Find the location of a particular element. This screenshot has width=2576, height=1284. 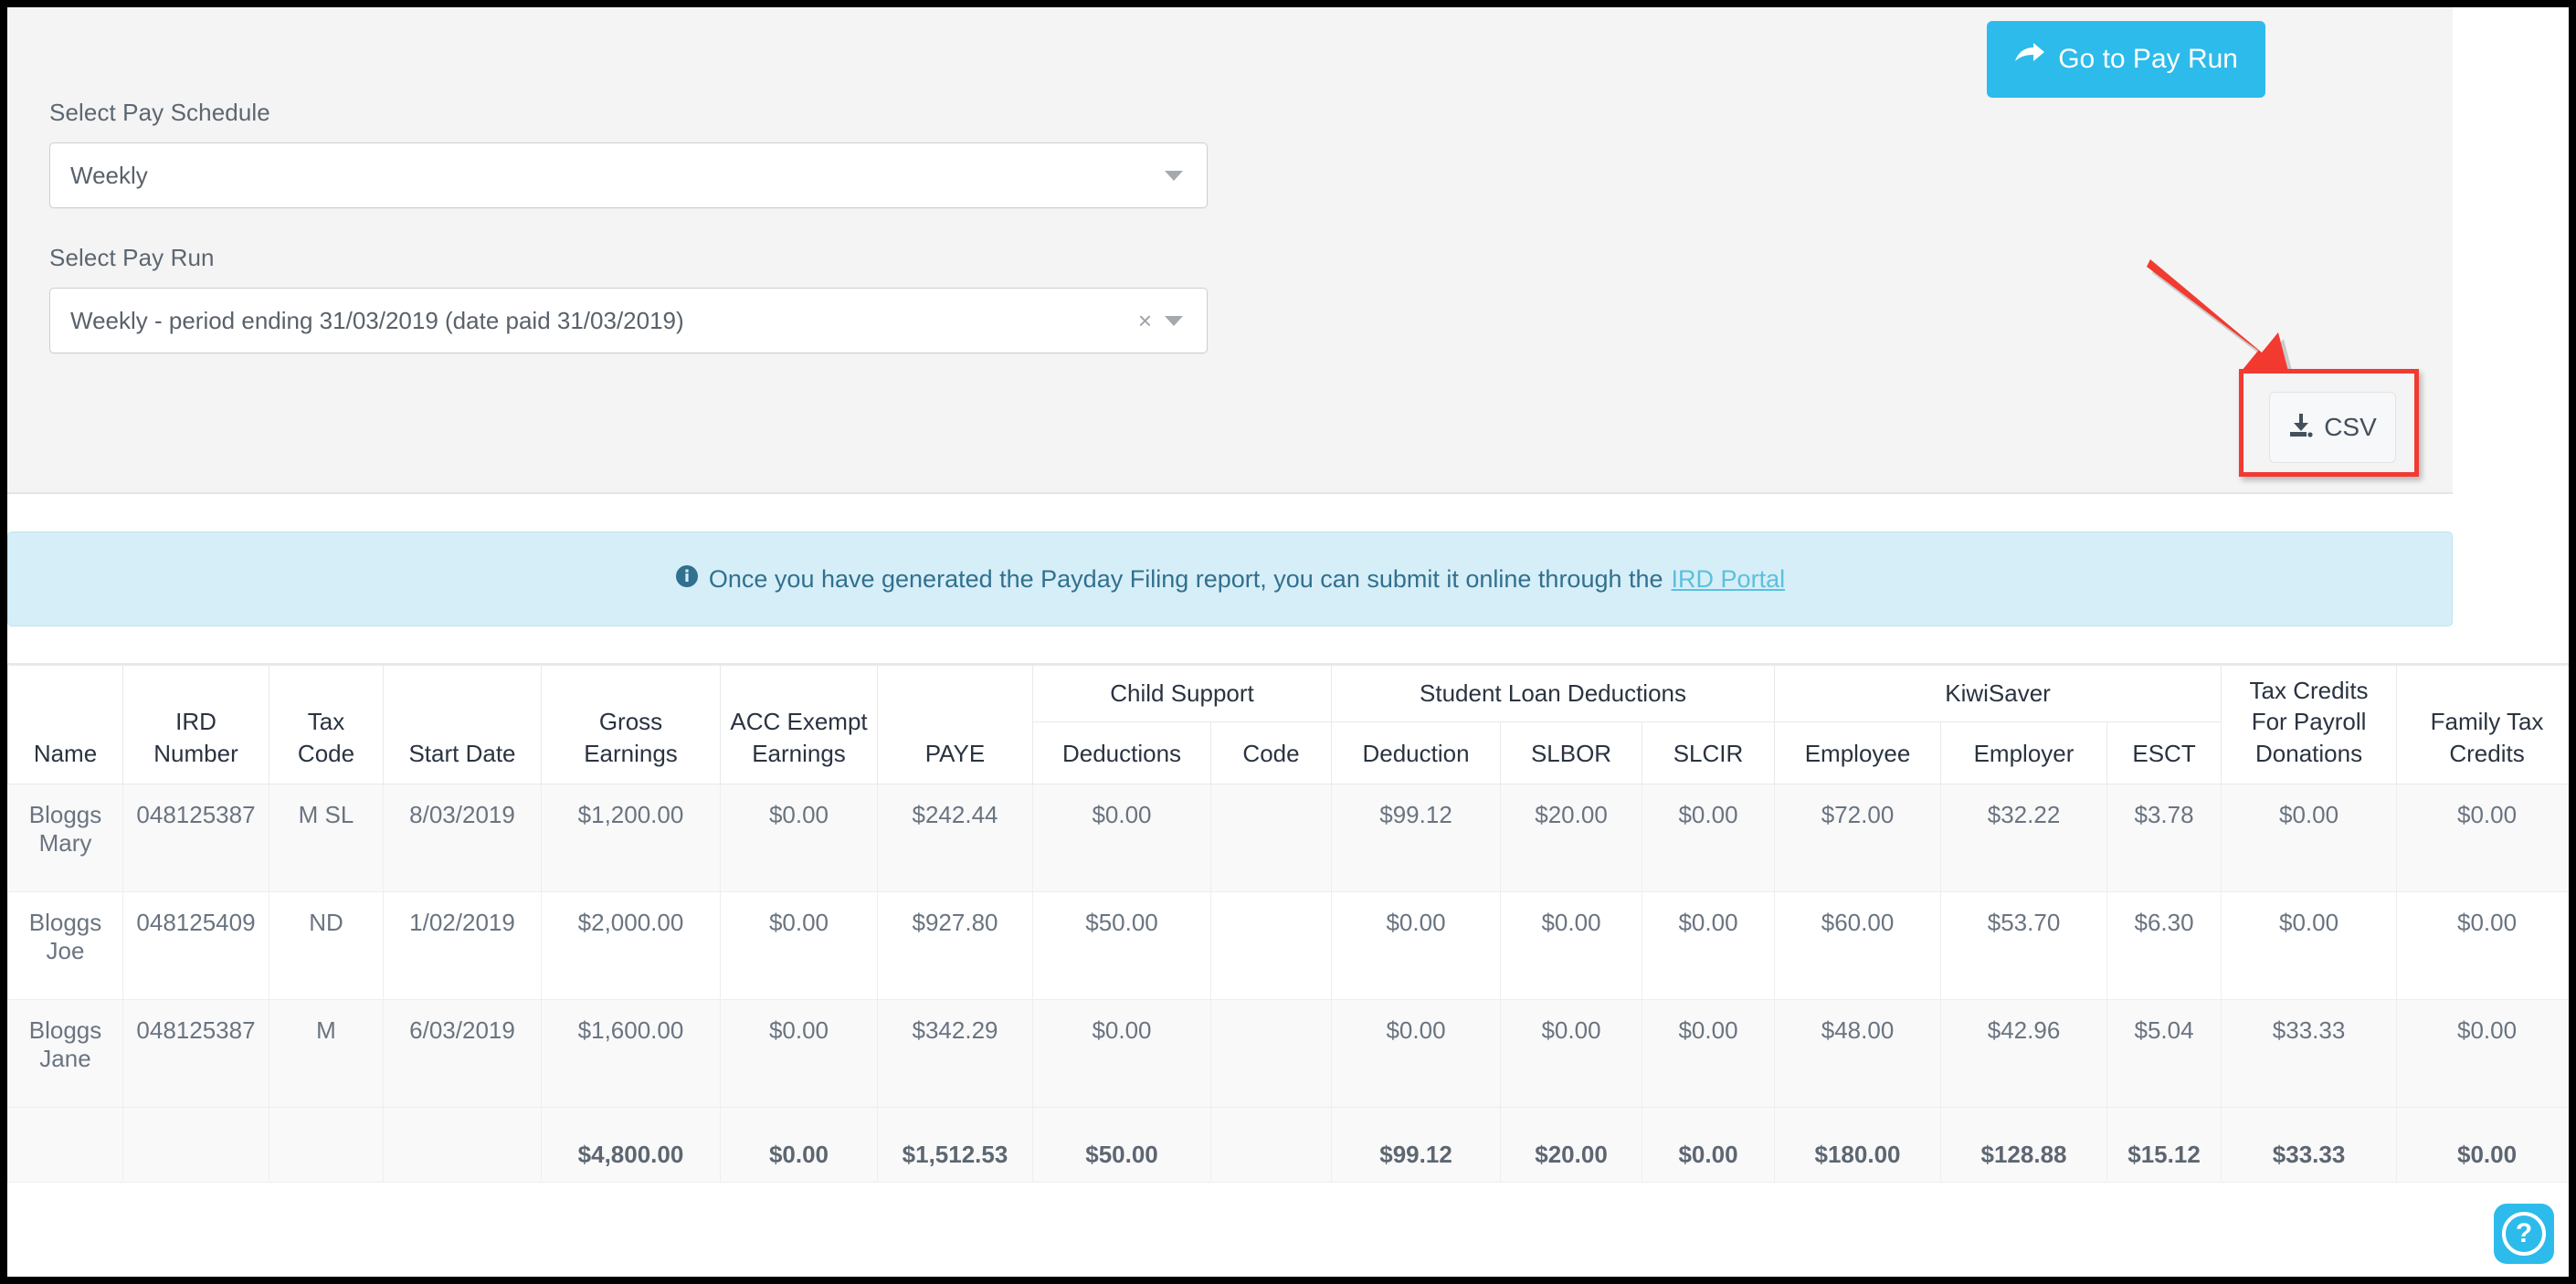

cell-sl-deduction: $0.00 is located at coordinates (1416, 945).